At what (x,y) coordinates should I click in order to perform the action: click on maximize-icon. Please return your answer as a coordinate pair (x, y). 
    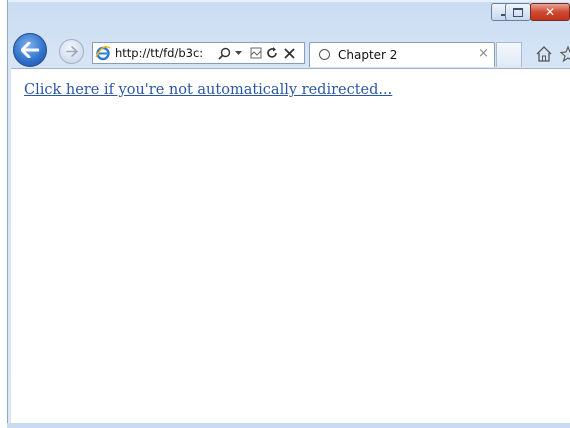
    Looking at the image, I should click on (518, 12).